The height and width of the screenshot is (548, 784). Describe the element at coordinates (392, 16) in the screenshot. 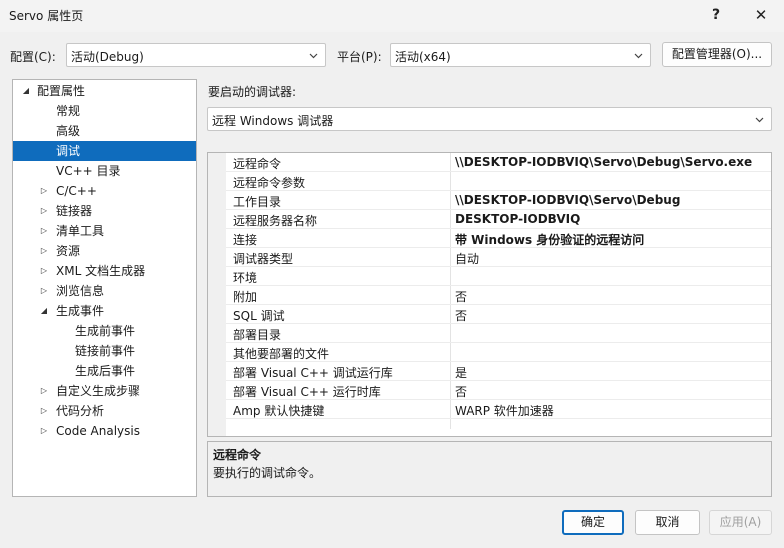

I see `title-bar: Servo 属性页 ? ✕` at that location.